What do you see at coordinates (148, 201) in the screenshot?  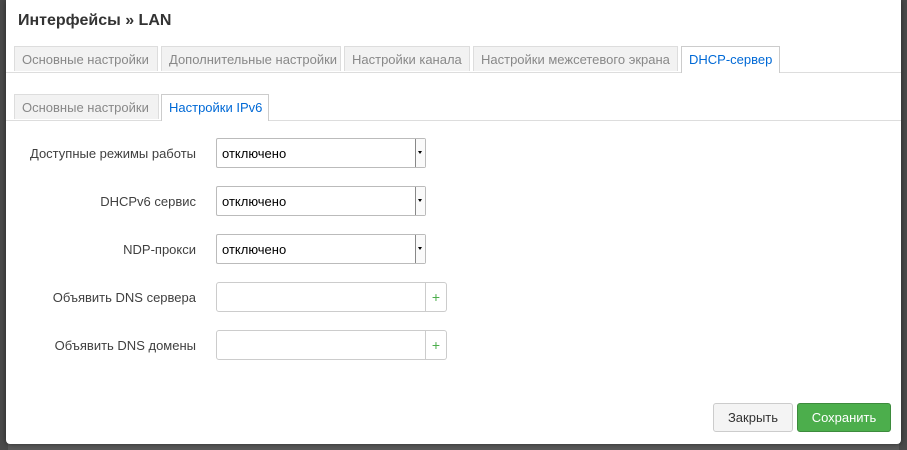 I see `dhcpv6-label: DHCPv6 сервис` at bounding box center [148, 201].